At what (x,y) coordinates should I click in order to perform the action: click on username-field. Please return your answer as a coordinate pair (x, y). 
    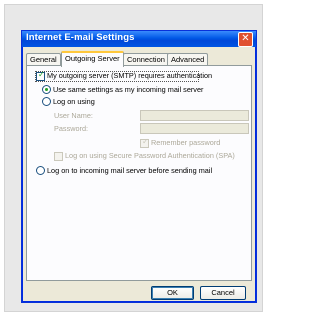
    Looking at the image, I should click on (194, 115).